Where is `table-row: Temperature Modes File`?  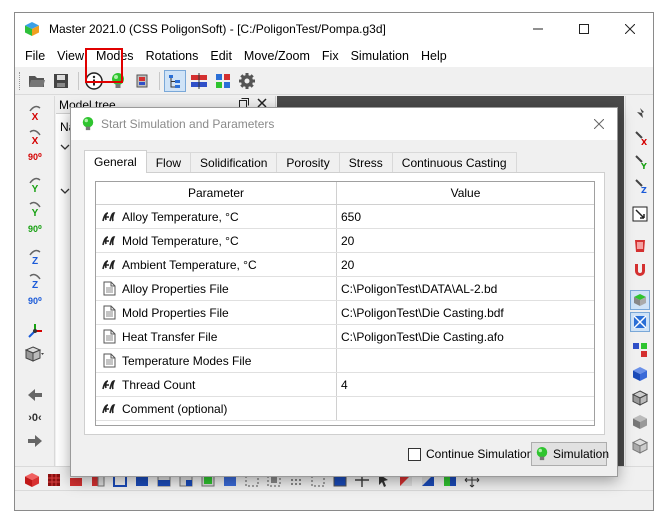 table-row: Temperature Modes File is located at coordinates (345, 361).